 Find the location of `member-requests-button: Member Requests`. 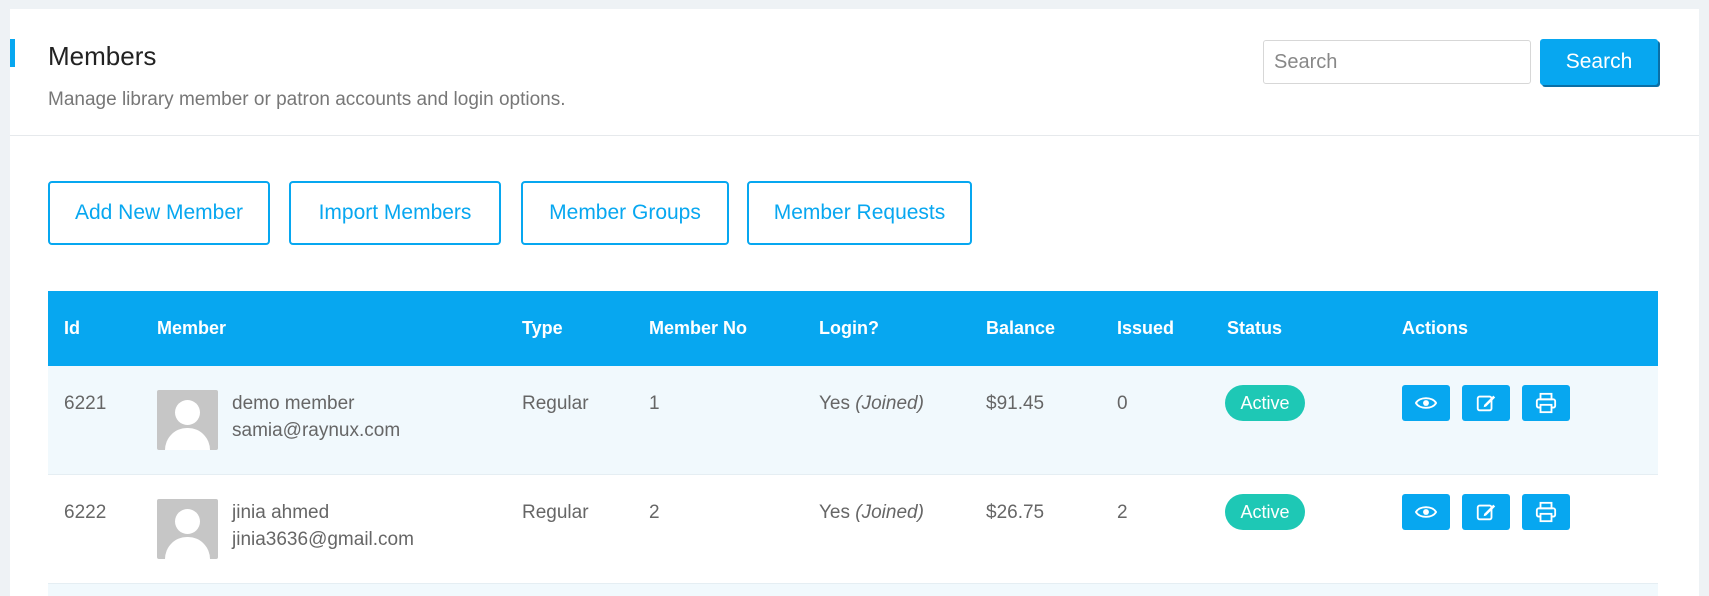

member-requests-button: Member Requests is located at coordinates (859, 213).